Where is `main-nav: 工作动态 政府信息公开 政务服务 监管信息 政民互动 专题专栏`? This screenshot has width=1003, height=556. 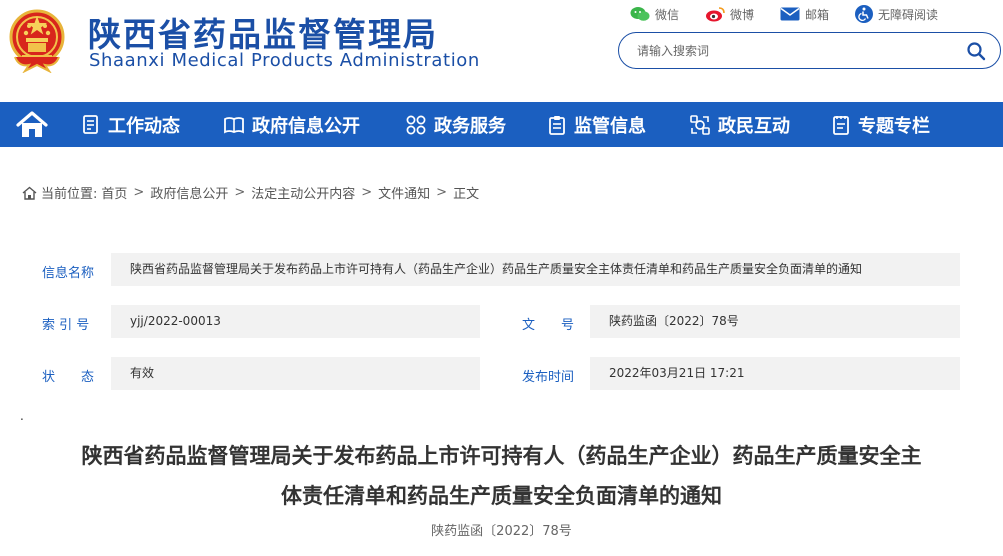 main-nav: 工作动态 政府信息公开 政务服务 监管信息 政民互动 专题专栏 is located at coordinates (501, 124).